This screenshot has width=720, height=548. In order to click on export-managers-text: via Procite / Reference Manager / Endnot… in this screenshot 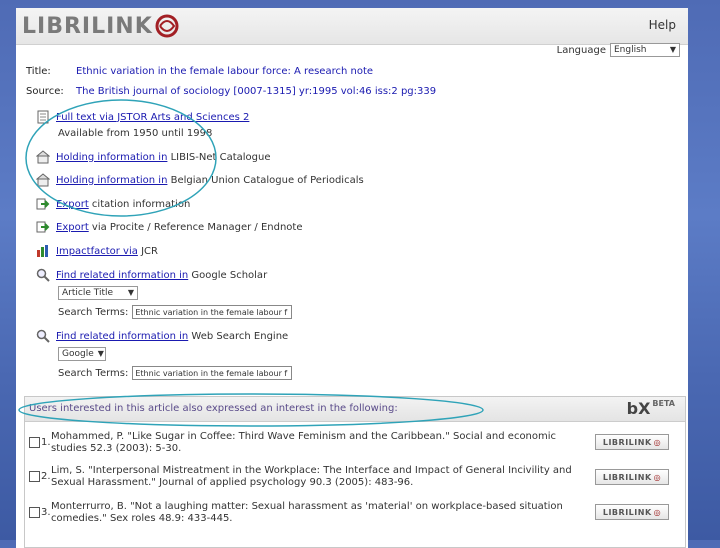, I will do `click(195, 227)`.